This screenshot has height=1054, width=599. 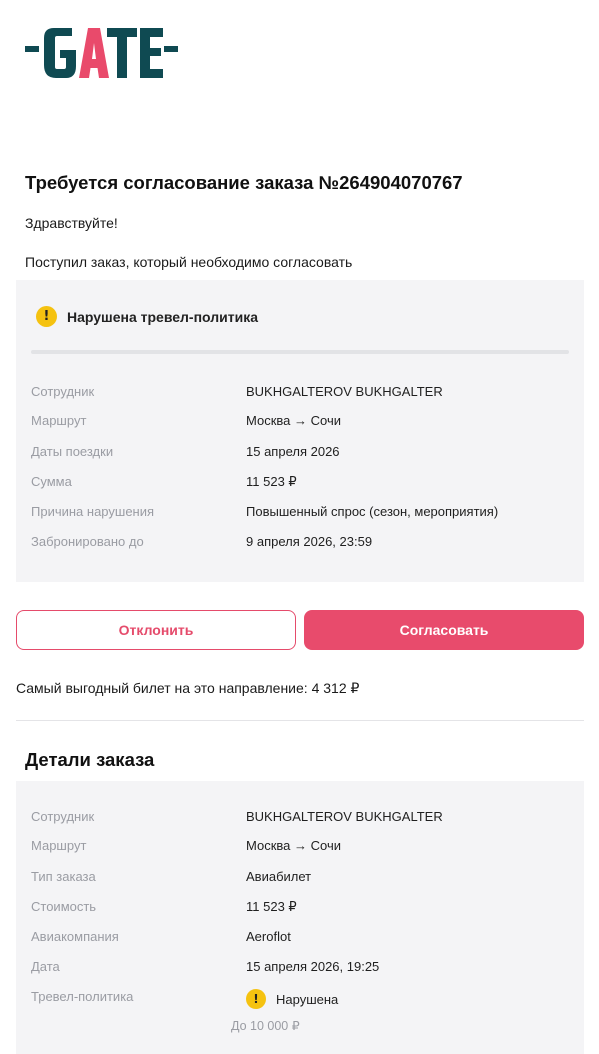 I want to click on detail-value: 15 апреля 2026, 19:25, so click(x=313, y=966).